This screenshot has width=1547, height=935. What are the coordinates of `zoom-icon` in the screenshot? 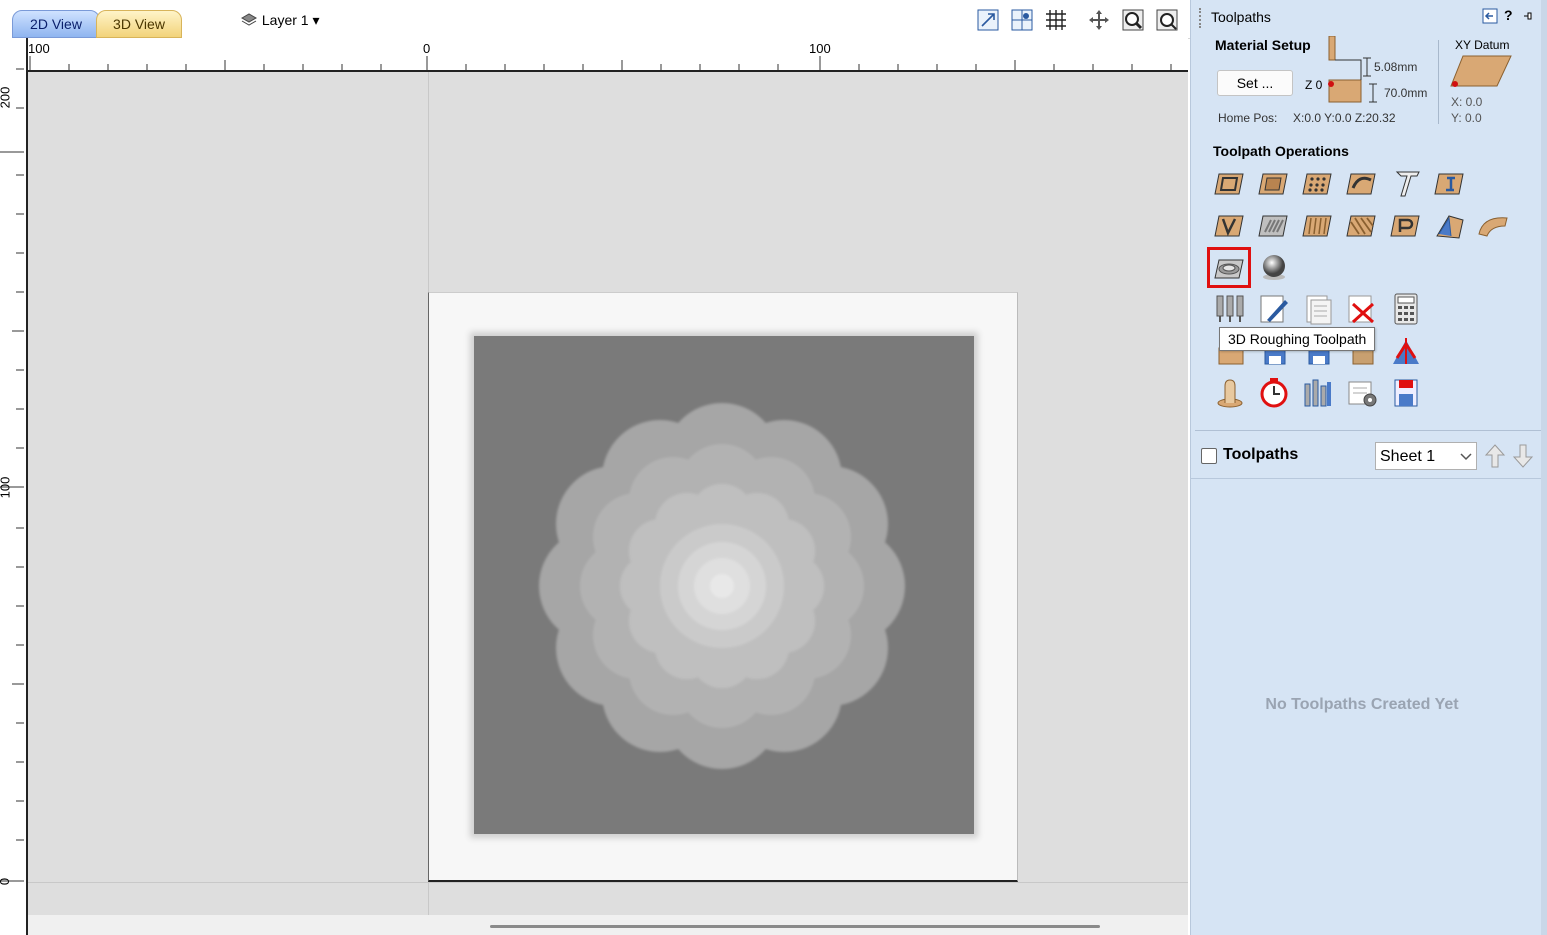 It's located at (1133, 20).